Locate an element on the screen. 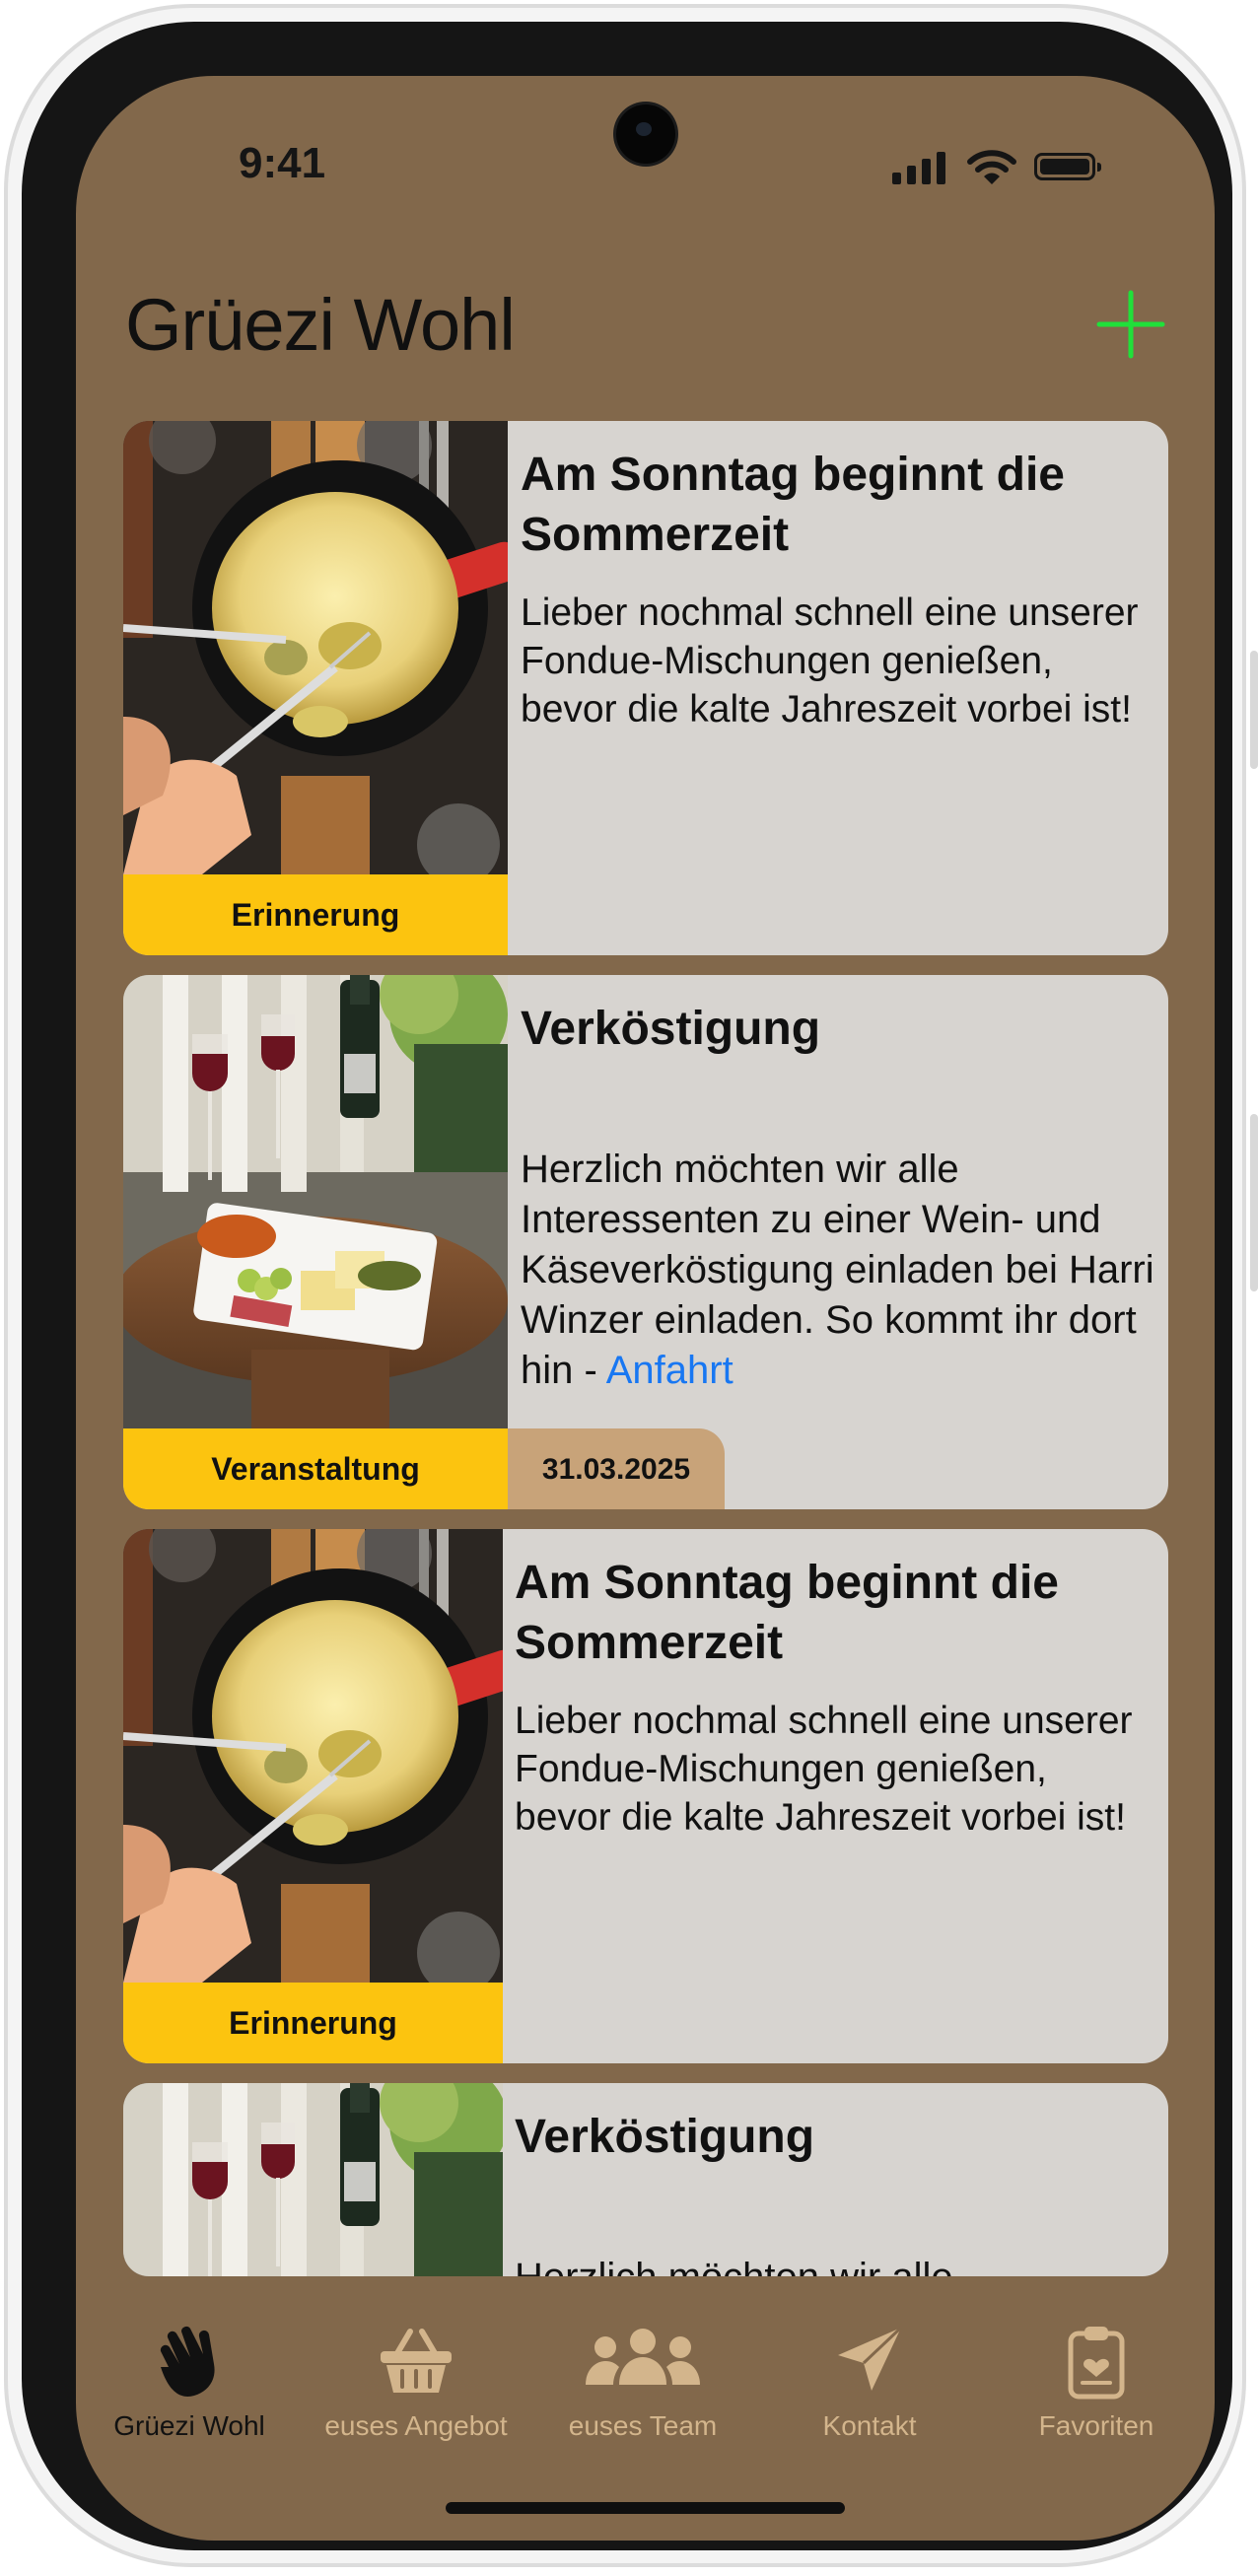  tab-label: euses Team is located at coordinates (643, 2425).